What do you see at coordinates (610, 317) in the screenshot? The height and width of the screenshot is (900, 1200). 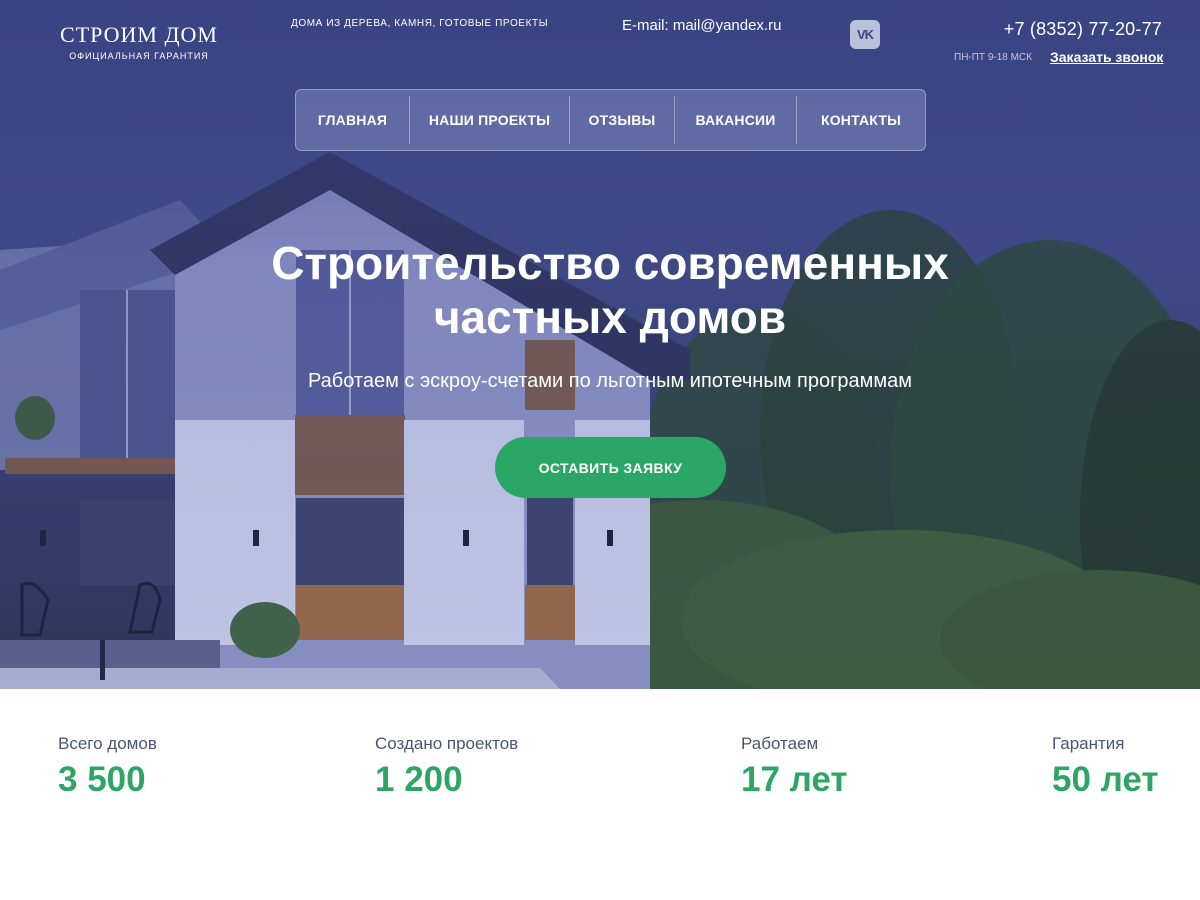 I see `hero-title-line-2: частных домов` at bounding box center [610, 317].